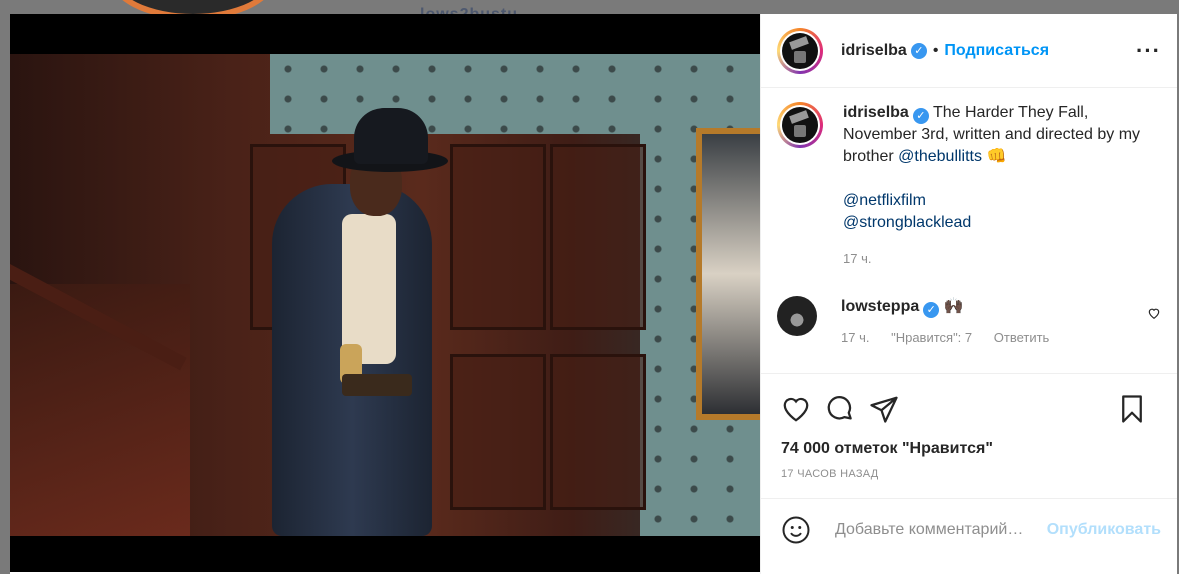 Image resolution: width=1179 pixels, height=574 pixels. What do you see at coordinates (796, 409) in the screenshot?
I see `like-icon` at bounding box center [796, 409].